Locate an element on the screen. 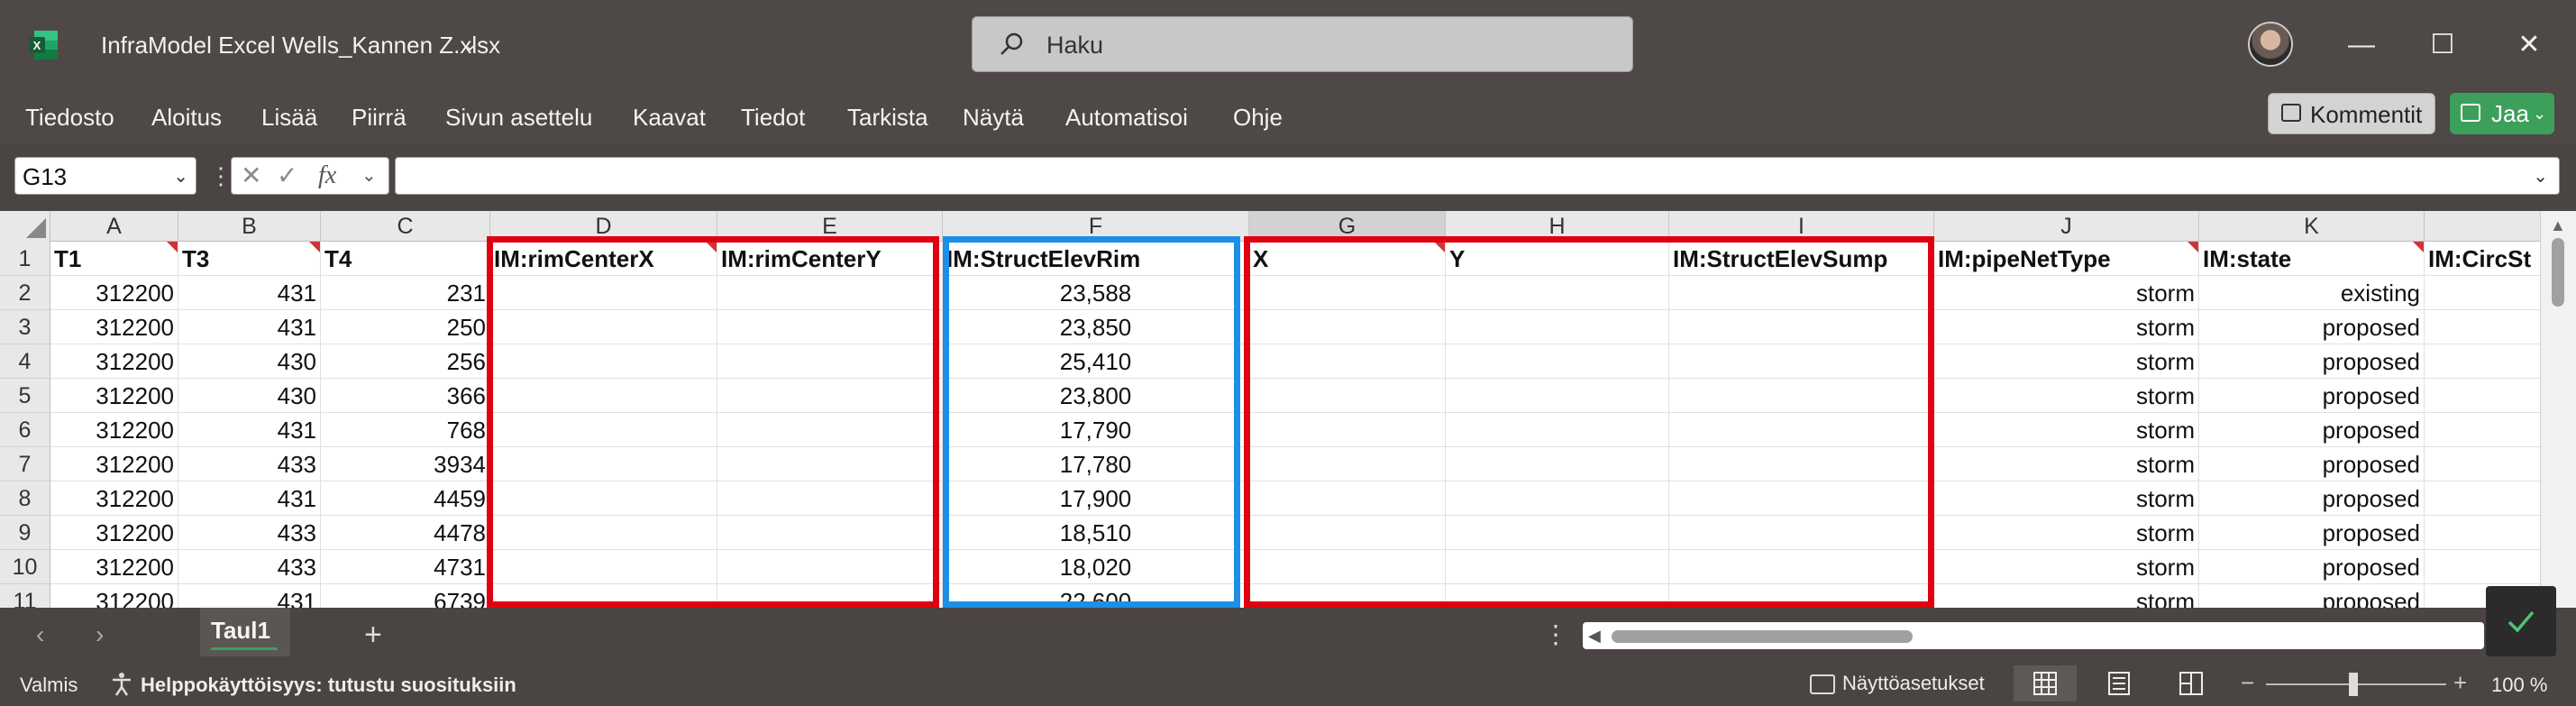 The image size is (2576, 706). table-cell: 256 is located at coordinates (405, 361).